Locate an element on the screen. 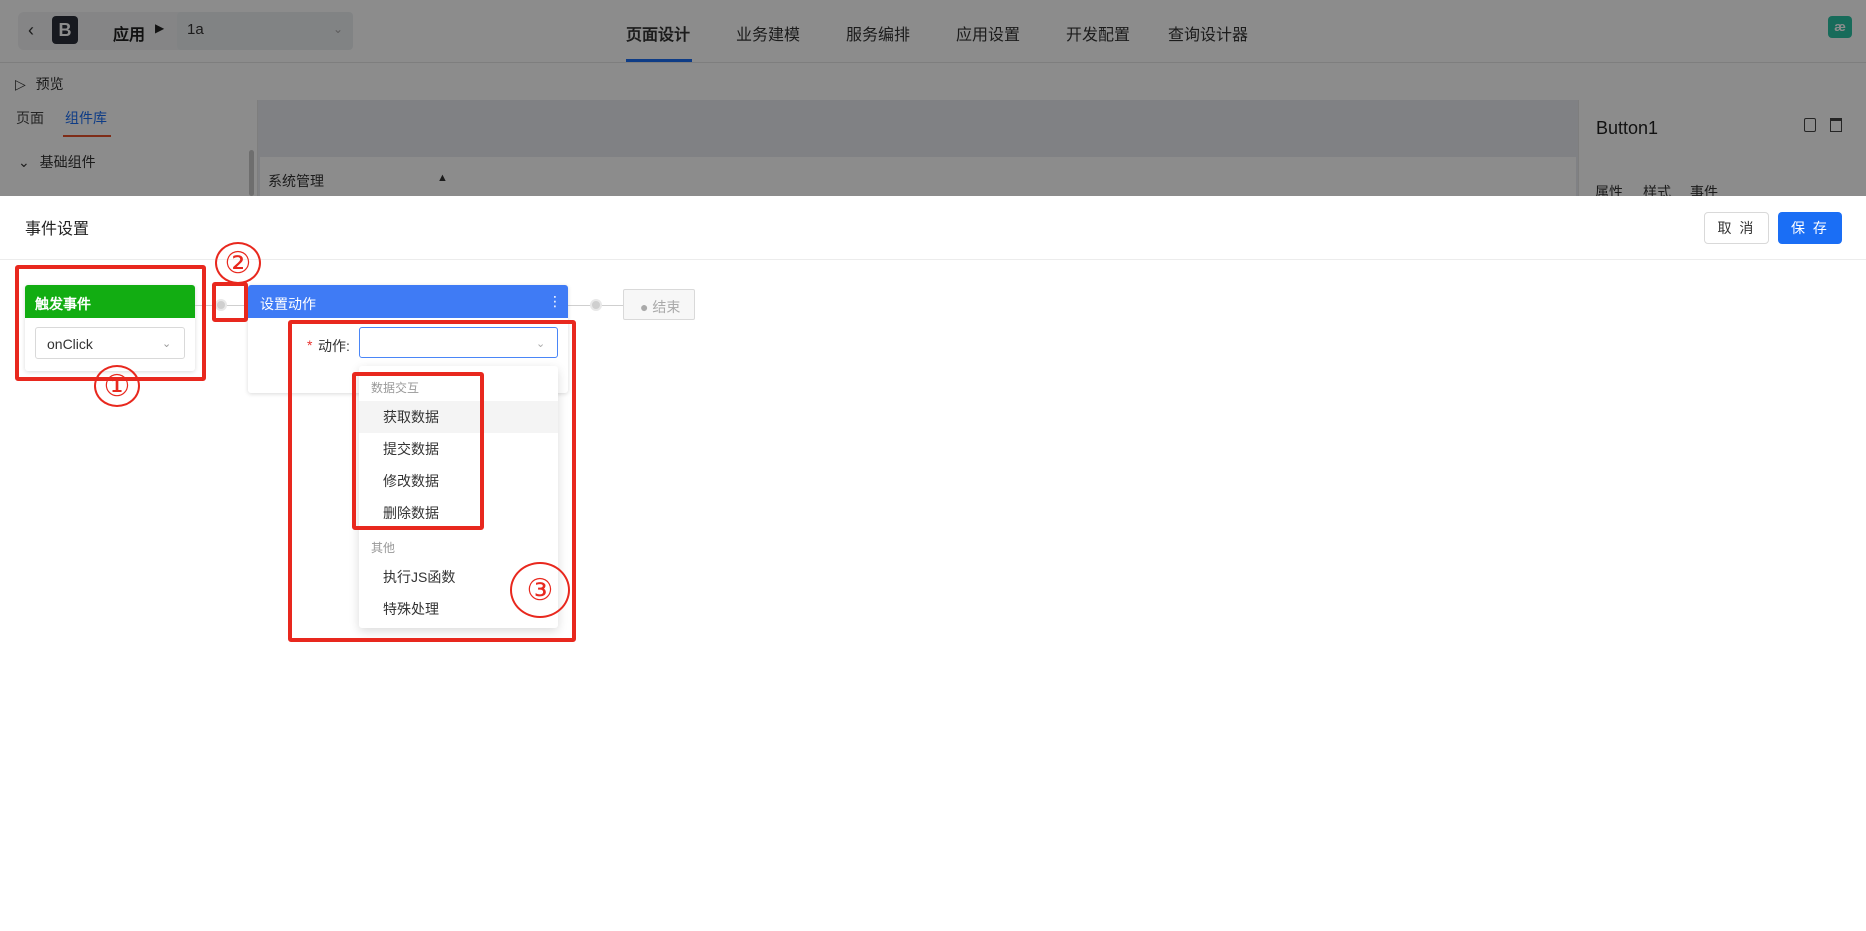 This screenshot has width=1866, height=931. annotation-marker-2: ② is located at coordinates (238, 263).